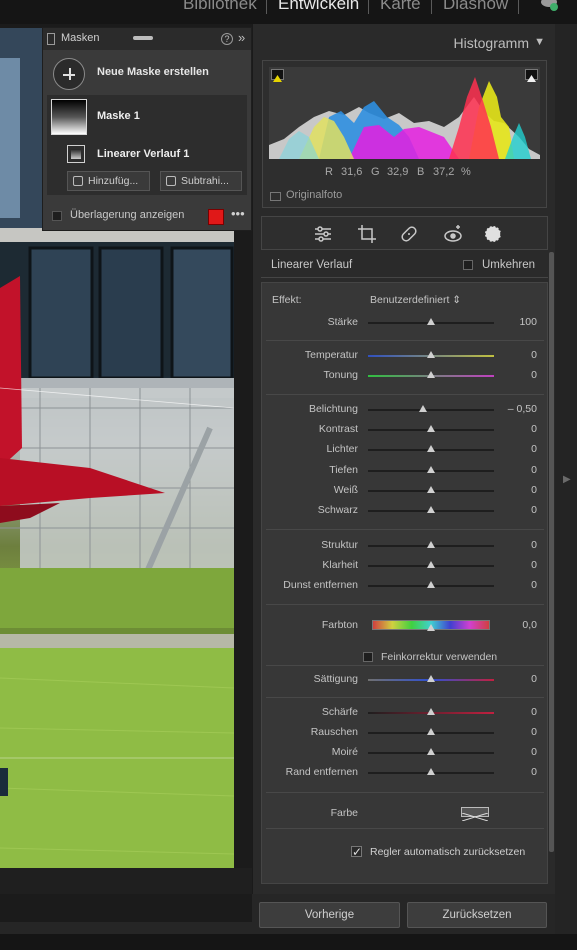 Image resolution: width=577 pixels, height=950 pixels. Describe the element at coordinates (344, 752) in the screenshot. I see `slider-label: Moiré` at that location.